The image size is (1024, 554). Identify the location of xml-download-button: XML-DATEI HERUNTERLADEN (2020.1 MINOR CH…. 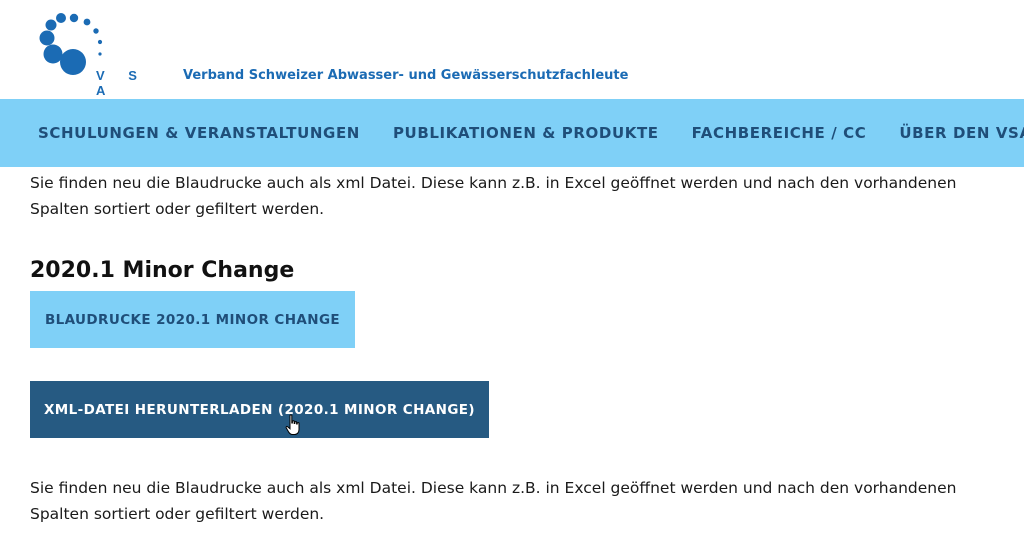
(259, 409).